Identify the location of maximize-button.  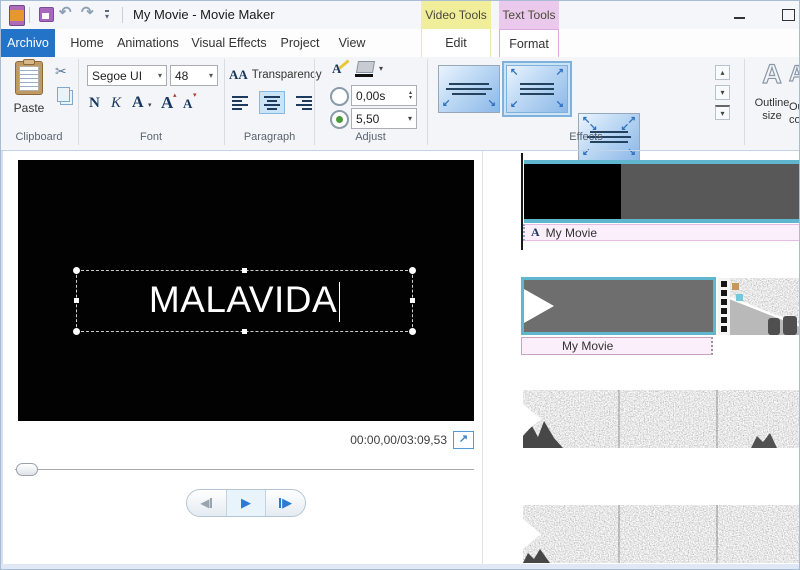
(788, 15).